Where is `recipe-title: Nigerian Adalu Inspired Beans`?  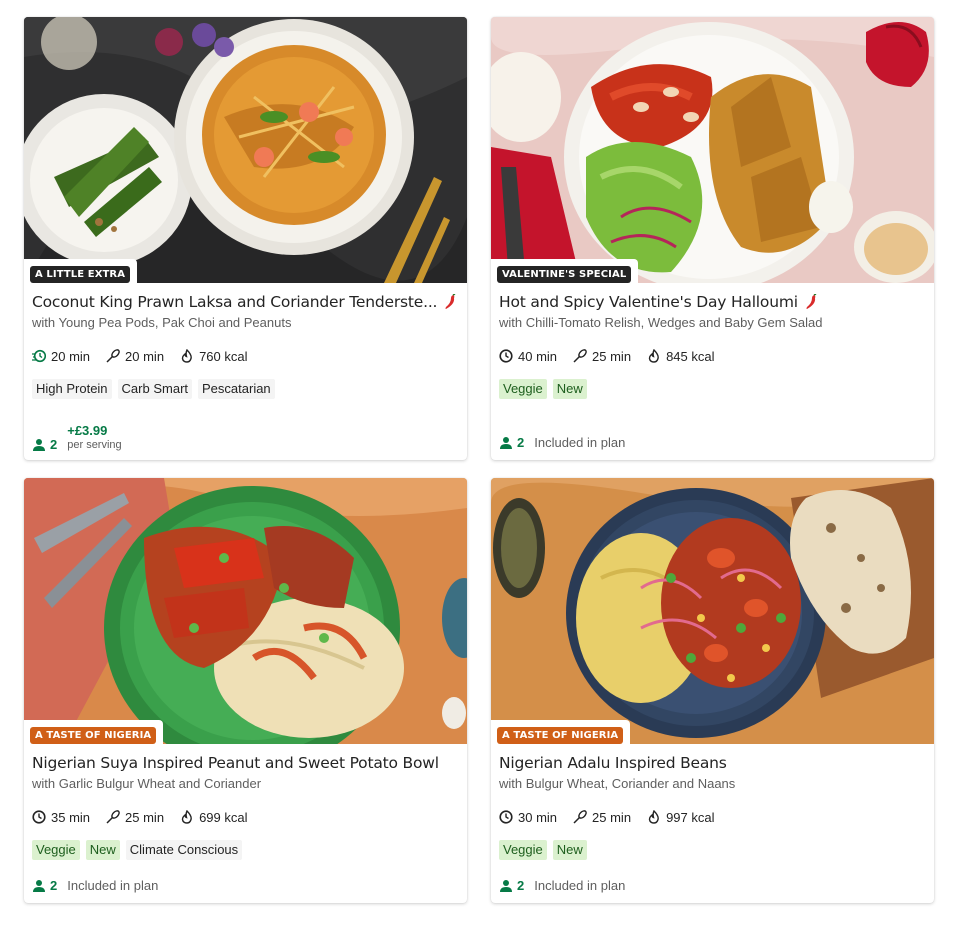
recipe-title: Nigerian Adalu Inspired Beans is located at coordinates (613, 763).